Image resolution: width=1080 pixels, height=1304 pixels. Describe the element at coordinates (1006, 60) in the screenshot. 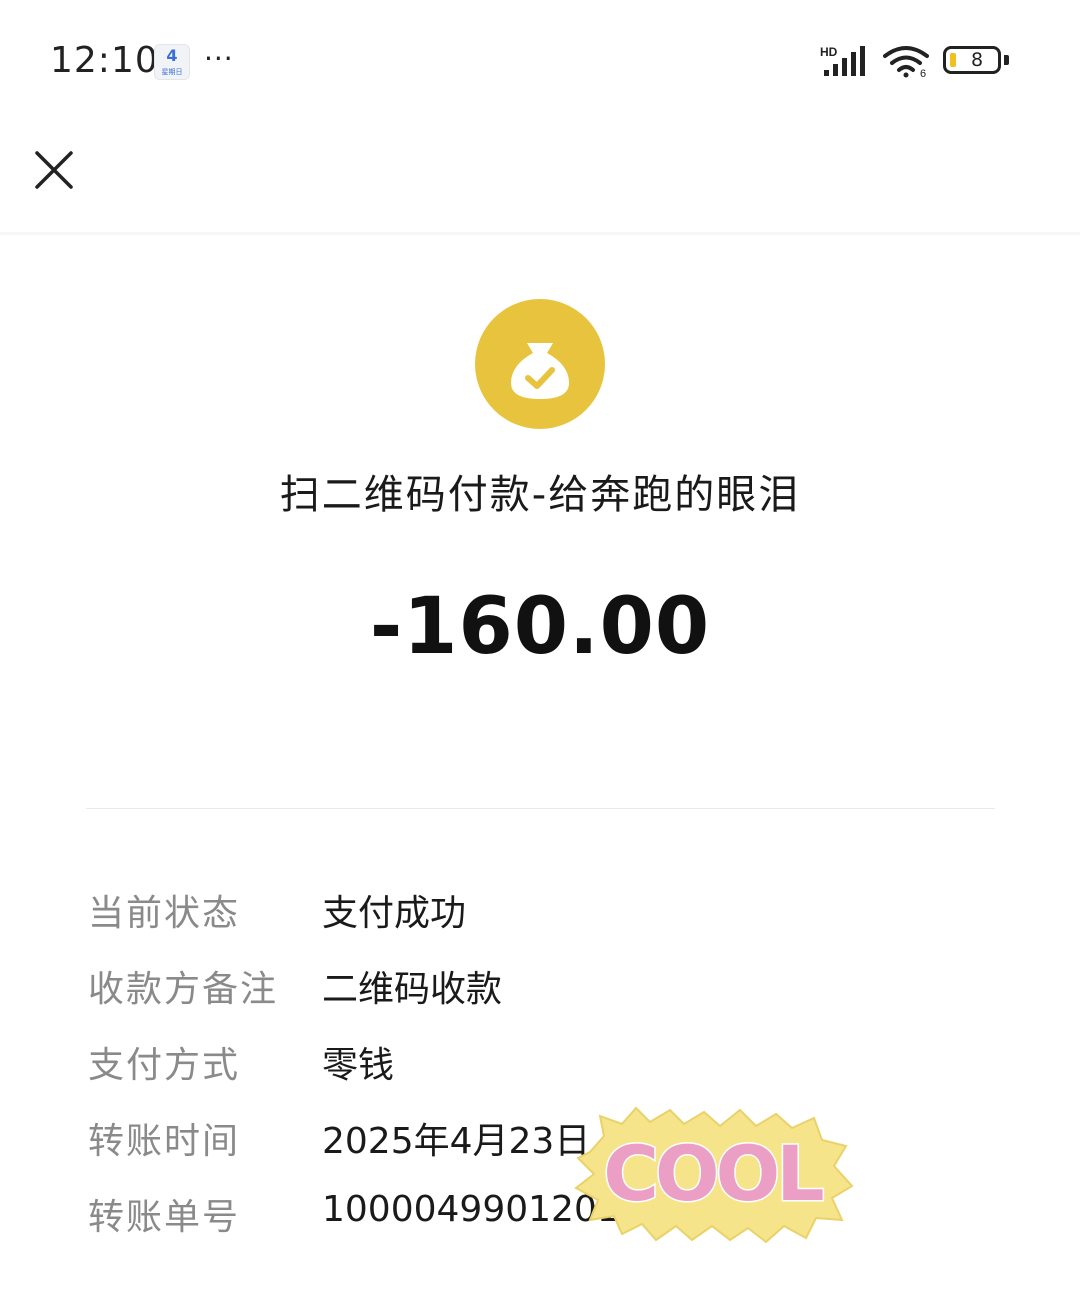

I see `battery-cap` at that location.